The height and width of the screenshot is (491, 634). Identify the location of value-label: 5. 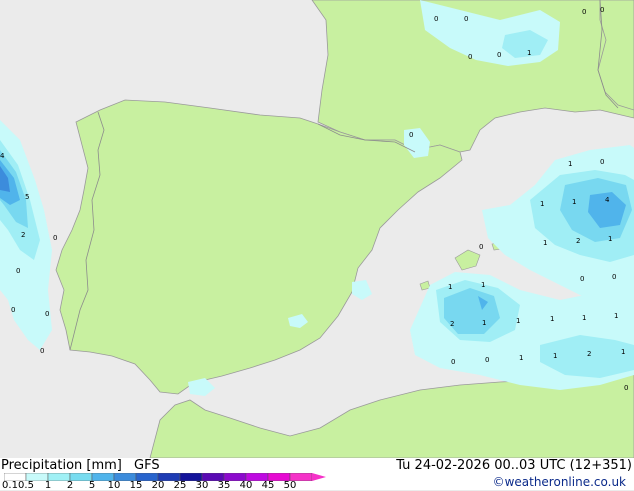
(27, 197).